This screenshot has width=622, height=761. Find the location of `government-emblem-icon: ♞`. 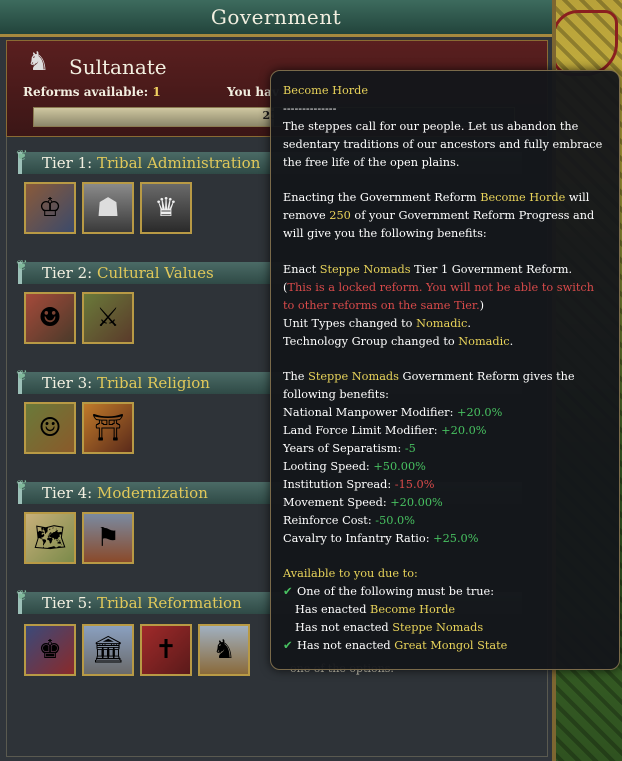

government-emblem-icon: ♞ is located at coordinates (38, 62).